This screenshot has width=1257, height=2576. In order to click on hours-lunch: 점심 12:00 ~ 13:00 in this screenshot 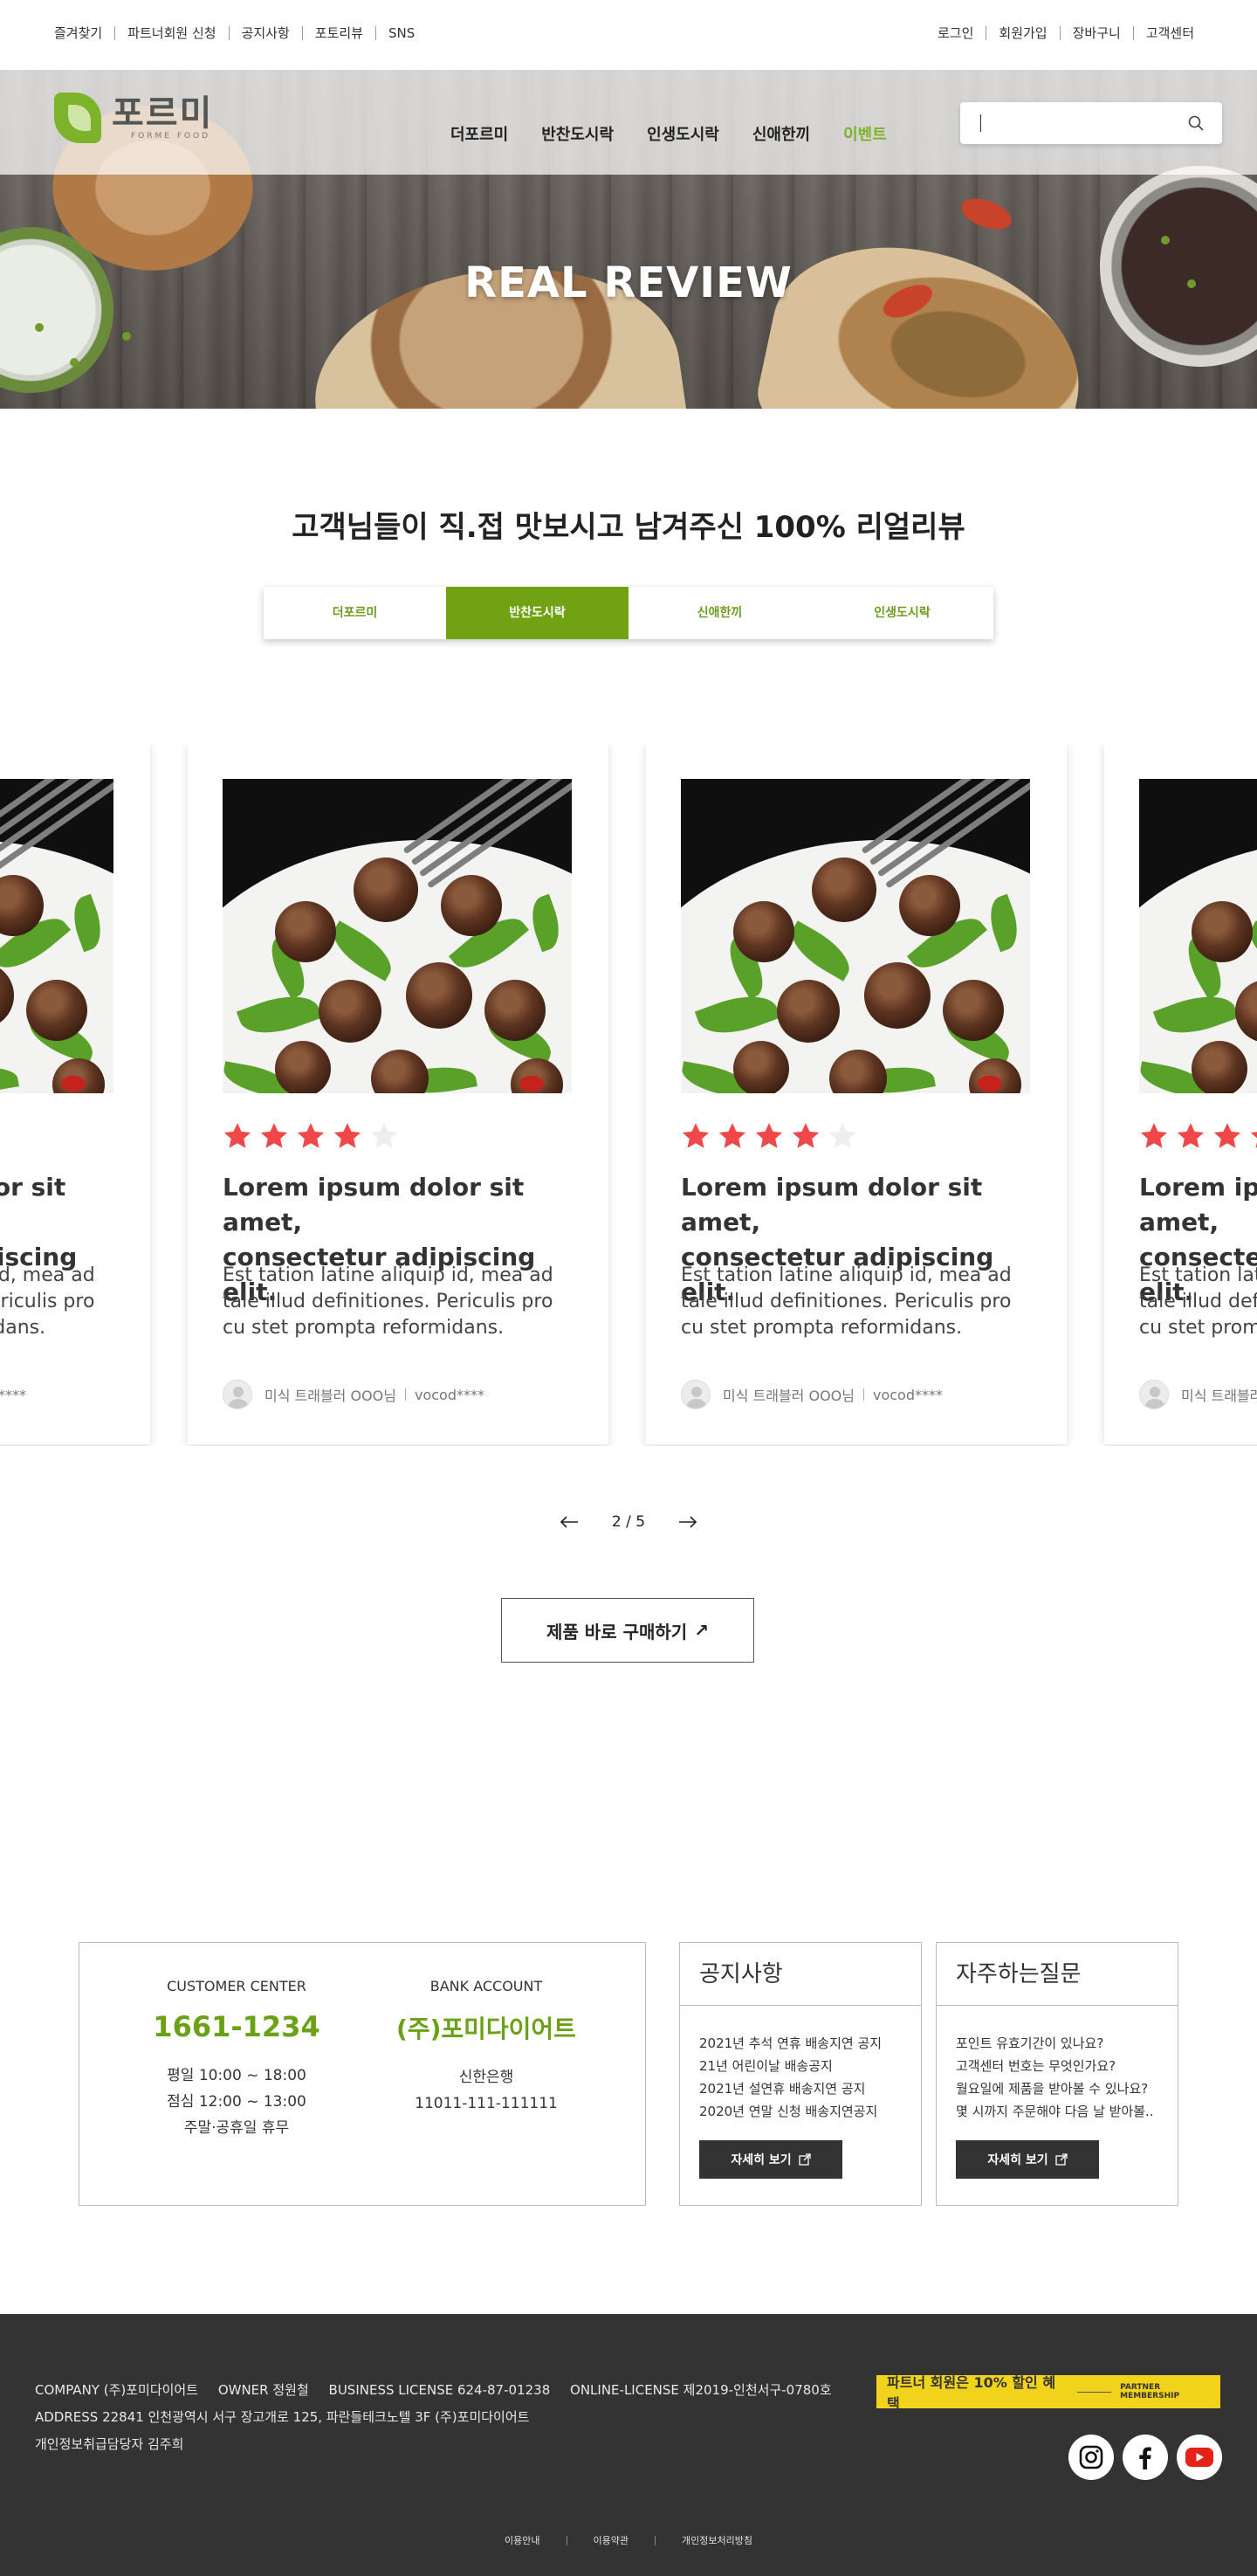, I will do `click(237, 2102)`.